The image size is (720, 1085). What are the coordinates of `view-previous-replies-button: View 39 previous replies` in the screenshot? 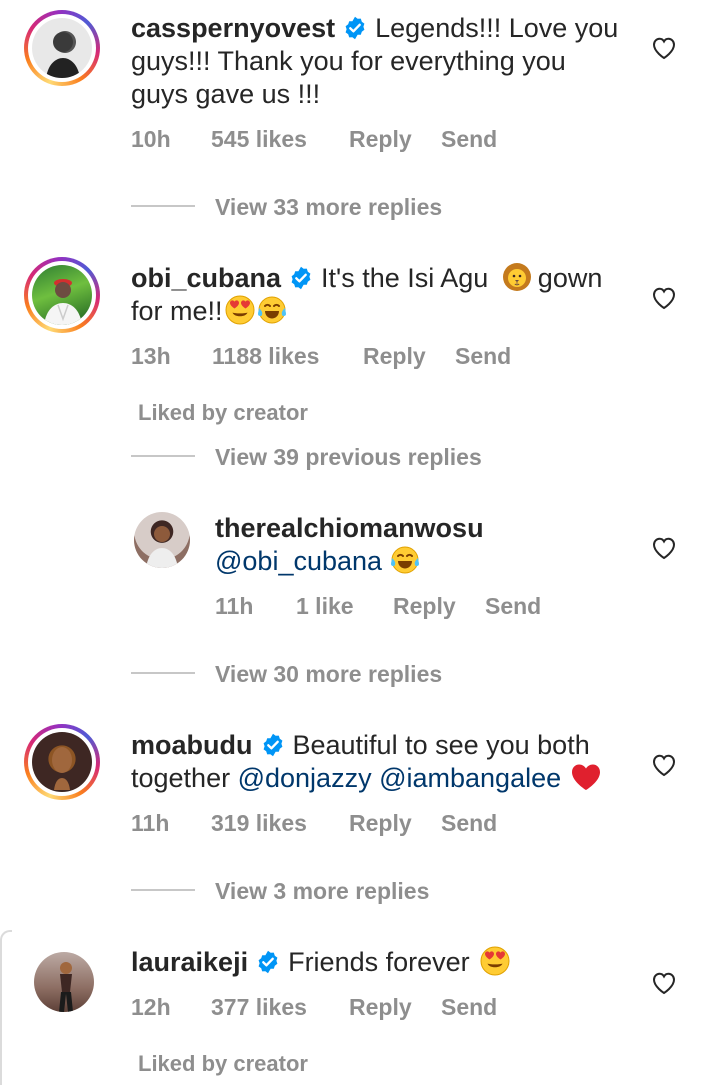 It's located at (348, 457).